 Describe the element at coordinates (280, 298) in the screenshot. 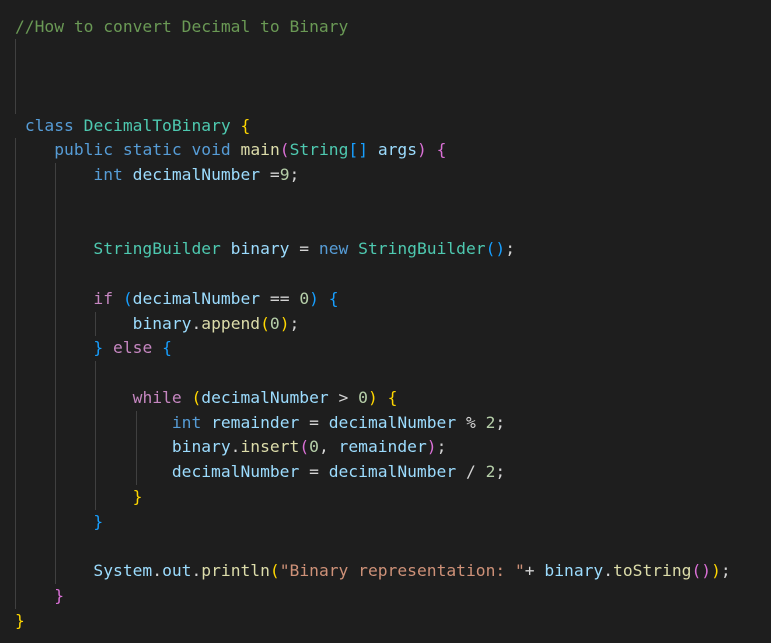

I see `code-token: ==` at that location.